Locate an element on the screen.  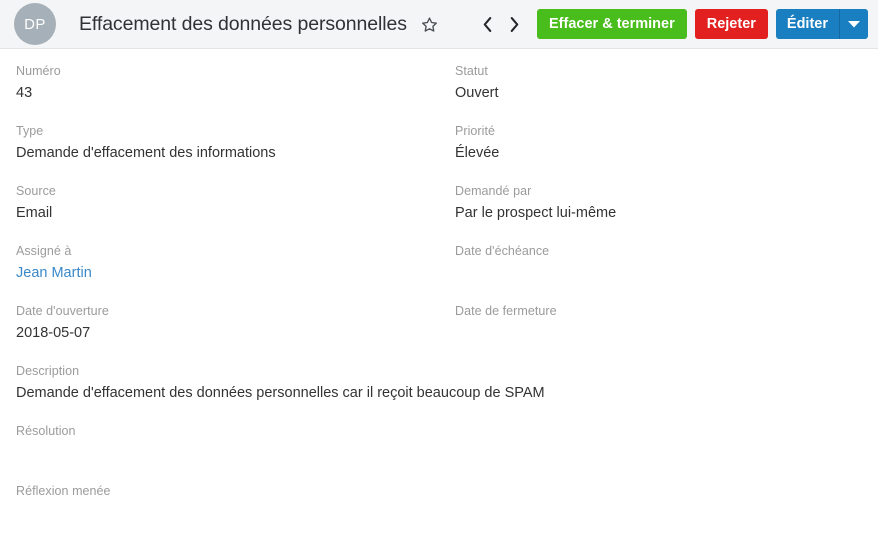
field-value: 43 is located at coordinates (24, 93).